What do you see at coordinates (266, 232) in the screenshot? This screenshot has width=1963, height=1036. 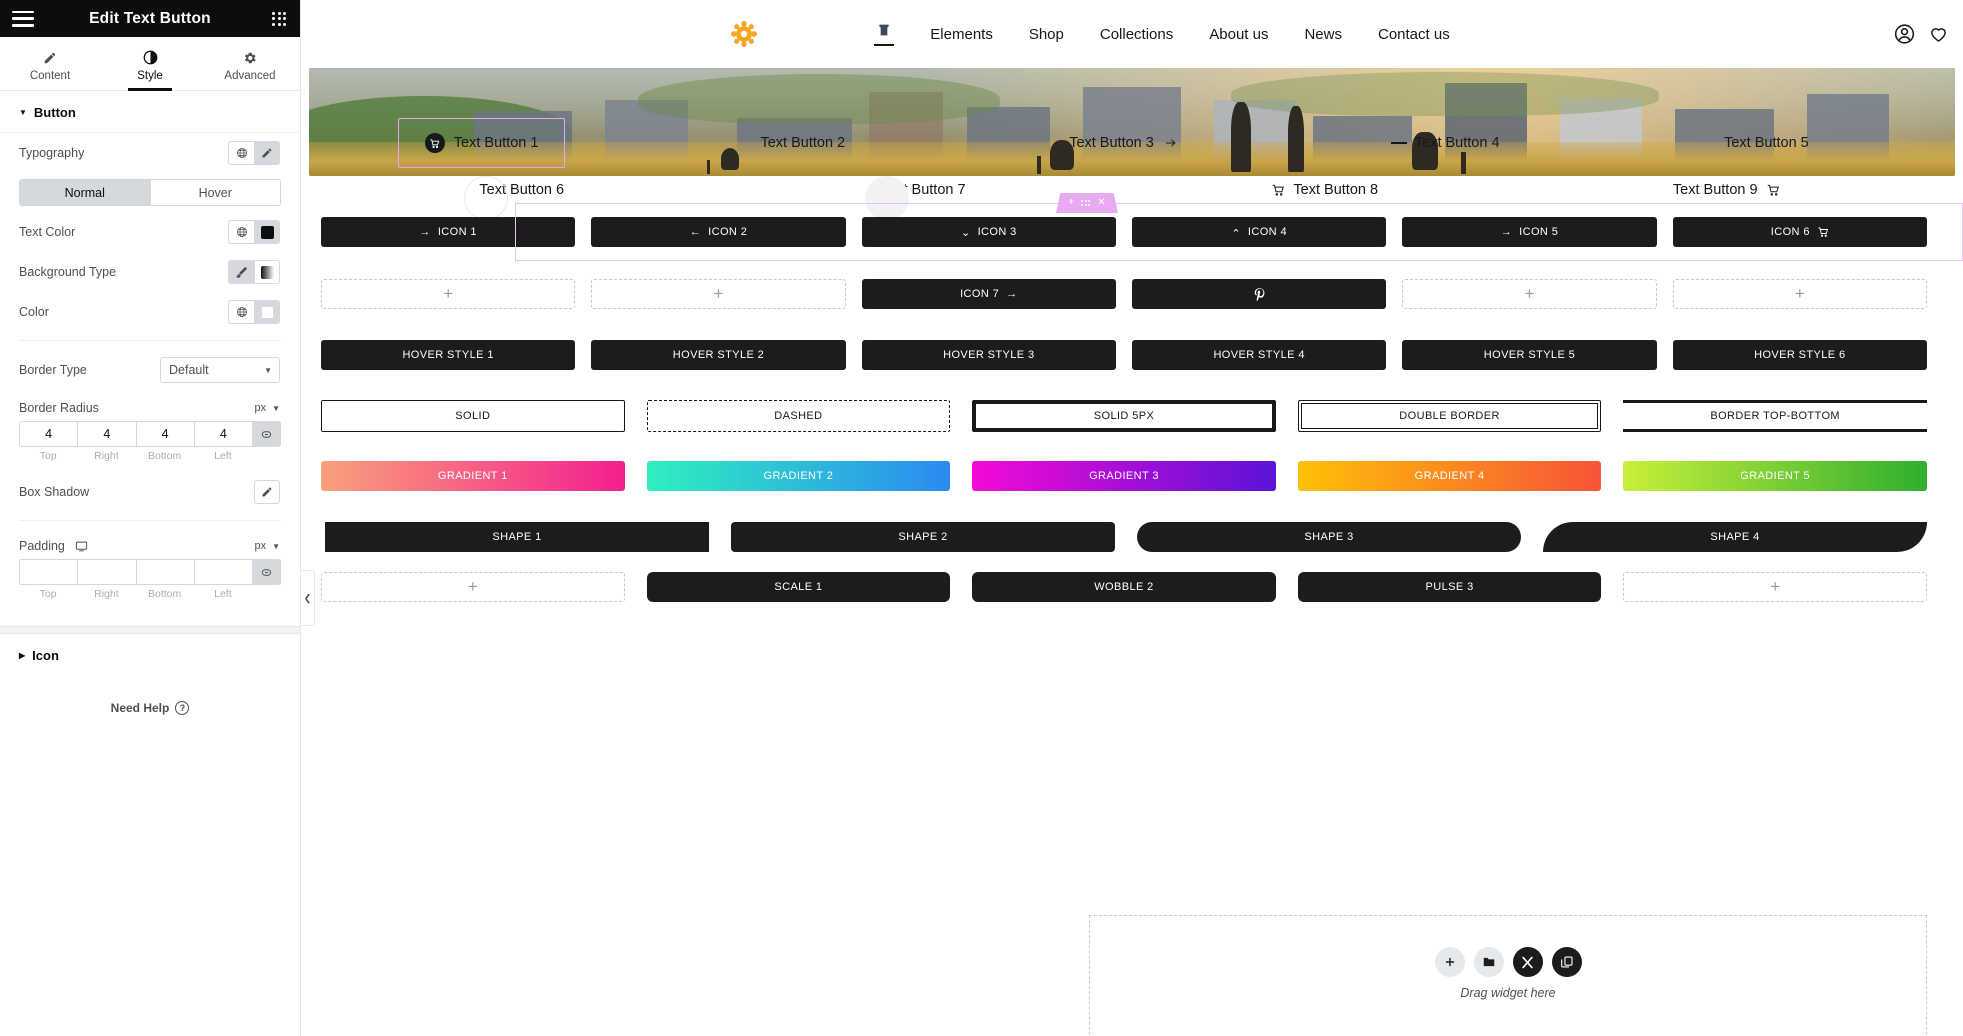 I see `text-color-swatch` at bounding box center [266, 232].